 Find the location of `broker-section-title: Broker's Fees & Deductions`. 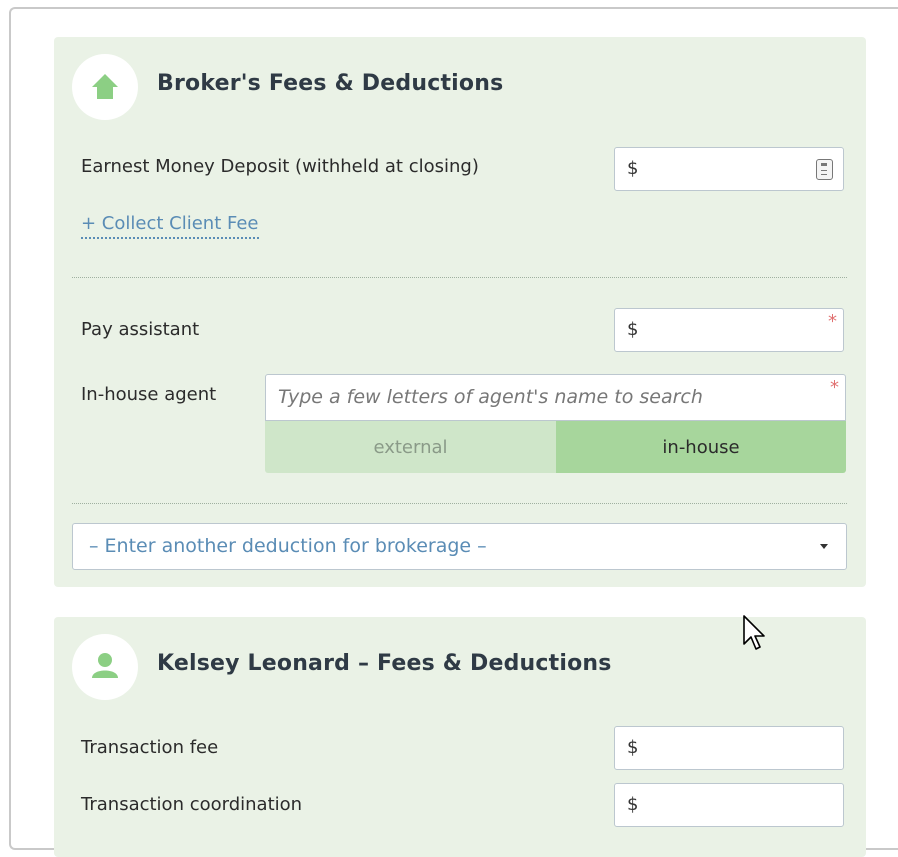

broker-section-title: Broker's Fees & Deductions is located at coordinates (330, 83).